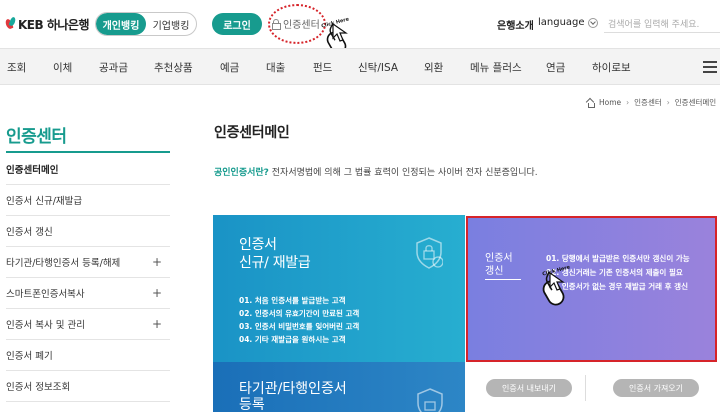  Describe the element at coordinates (229, 67) in the screenshot. I see `nav-item-deposit: 예금` at that location.